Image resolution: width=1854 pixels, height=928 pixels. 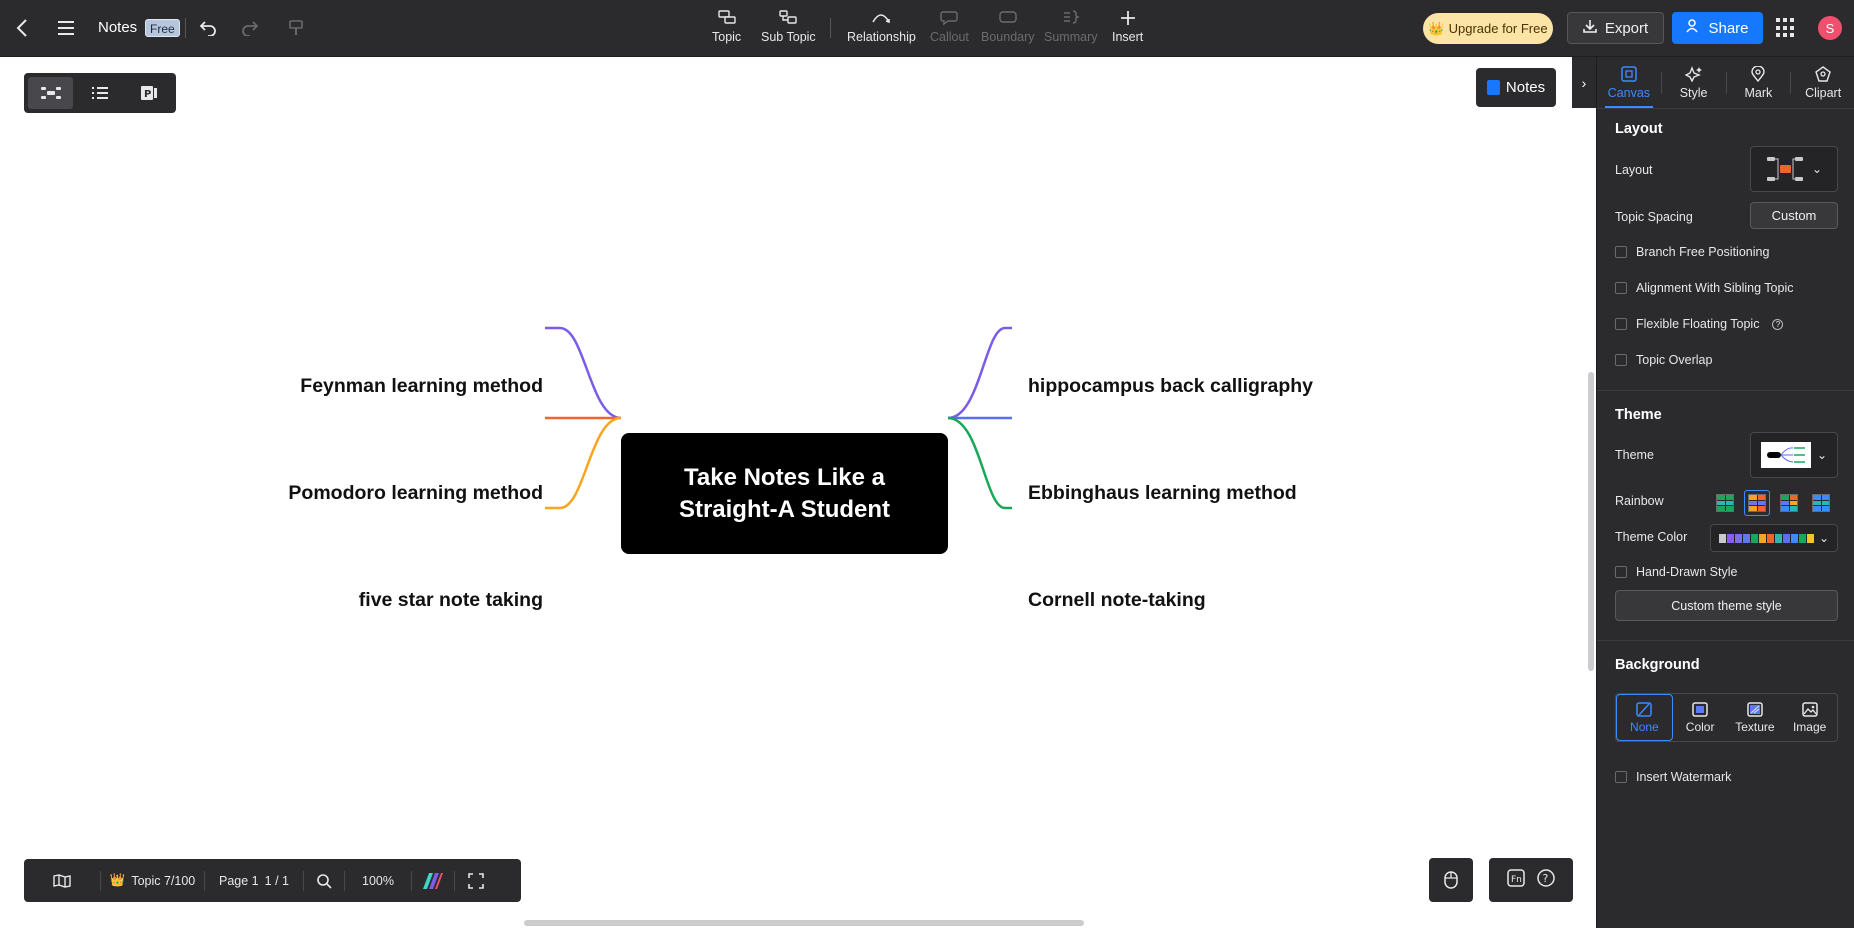 I want to click on rainbow-label: Rainbow, so click(x=1639, y=501).